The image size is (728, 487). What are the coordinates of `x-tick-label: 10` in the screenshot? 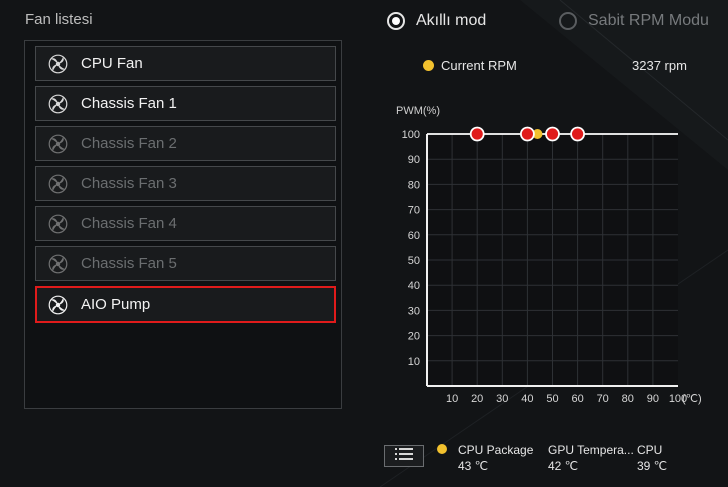 It's located at (452, 399).